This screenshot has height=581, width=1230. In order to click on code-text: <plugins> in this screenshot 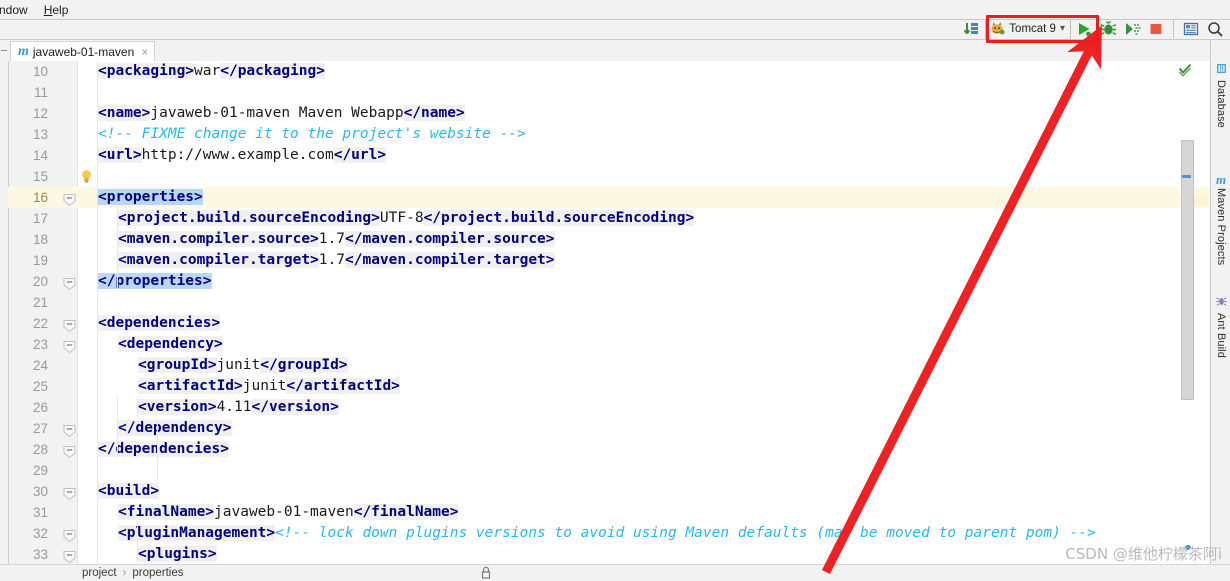, I will do `click(177, 554)`.